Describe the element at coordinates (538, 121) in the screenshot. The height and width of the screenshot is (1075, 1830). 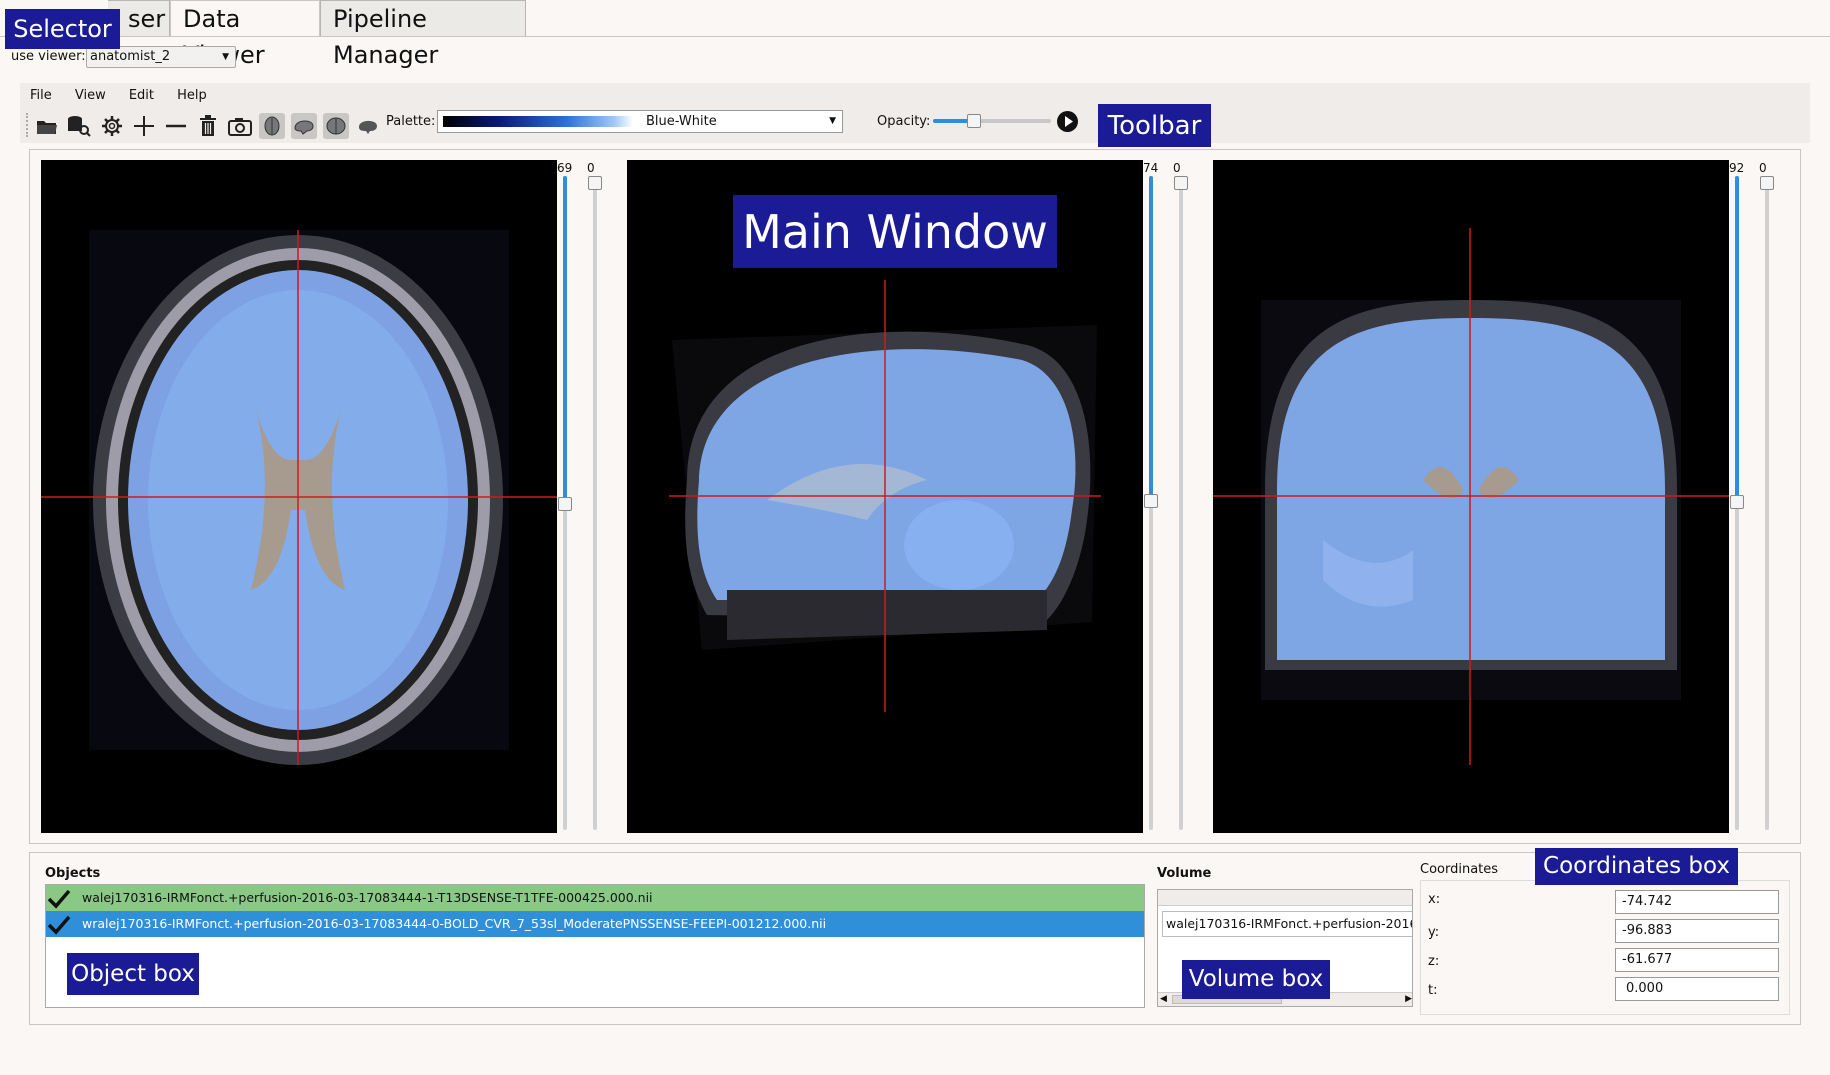
I see `palette-gradient` at that location.